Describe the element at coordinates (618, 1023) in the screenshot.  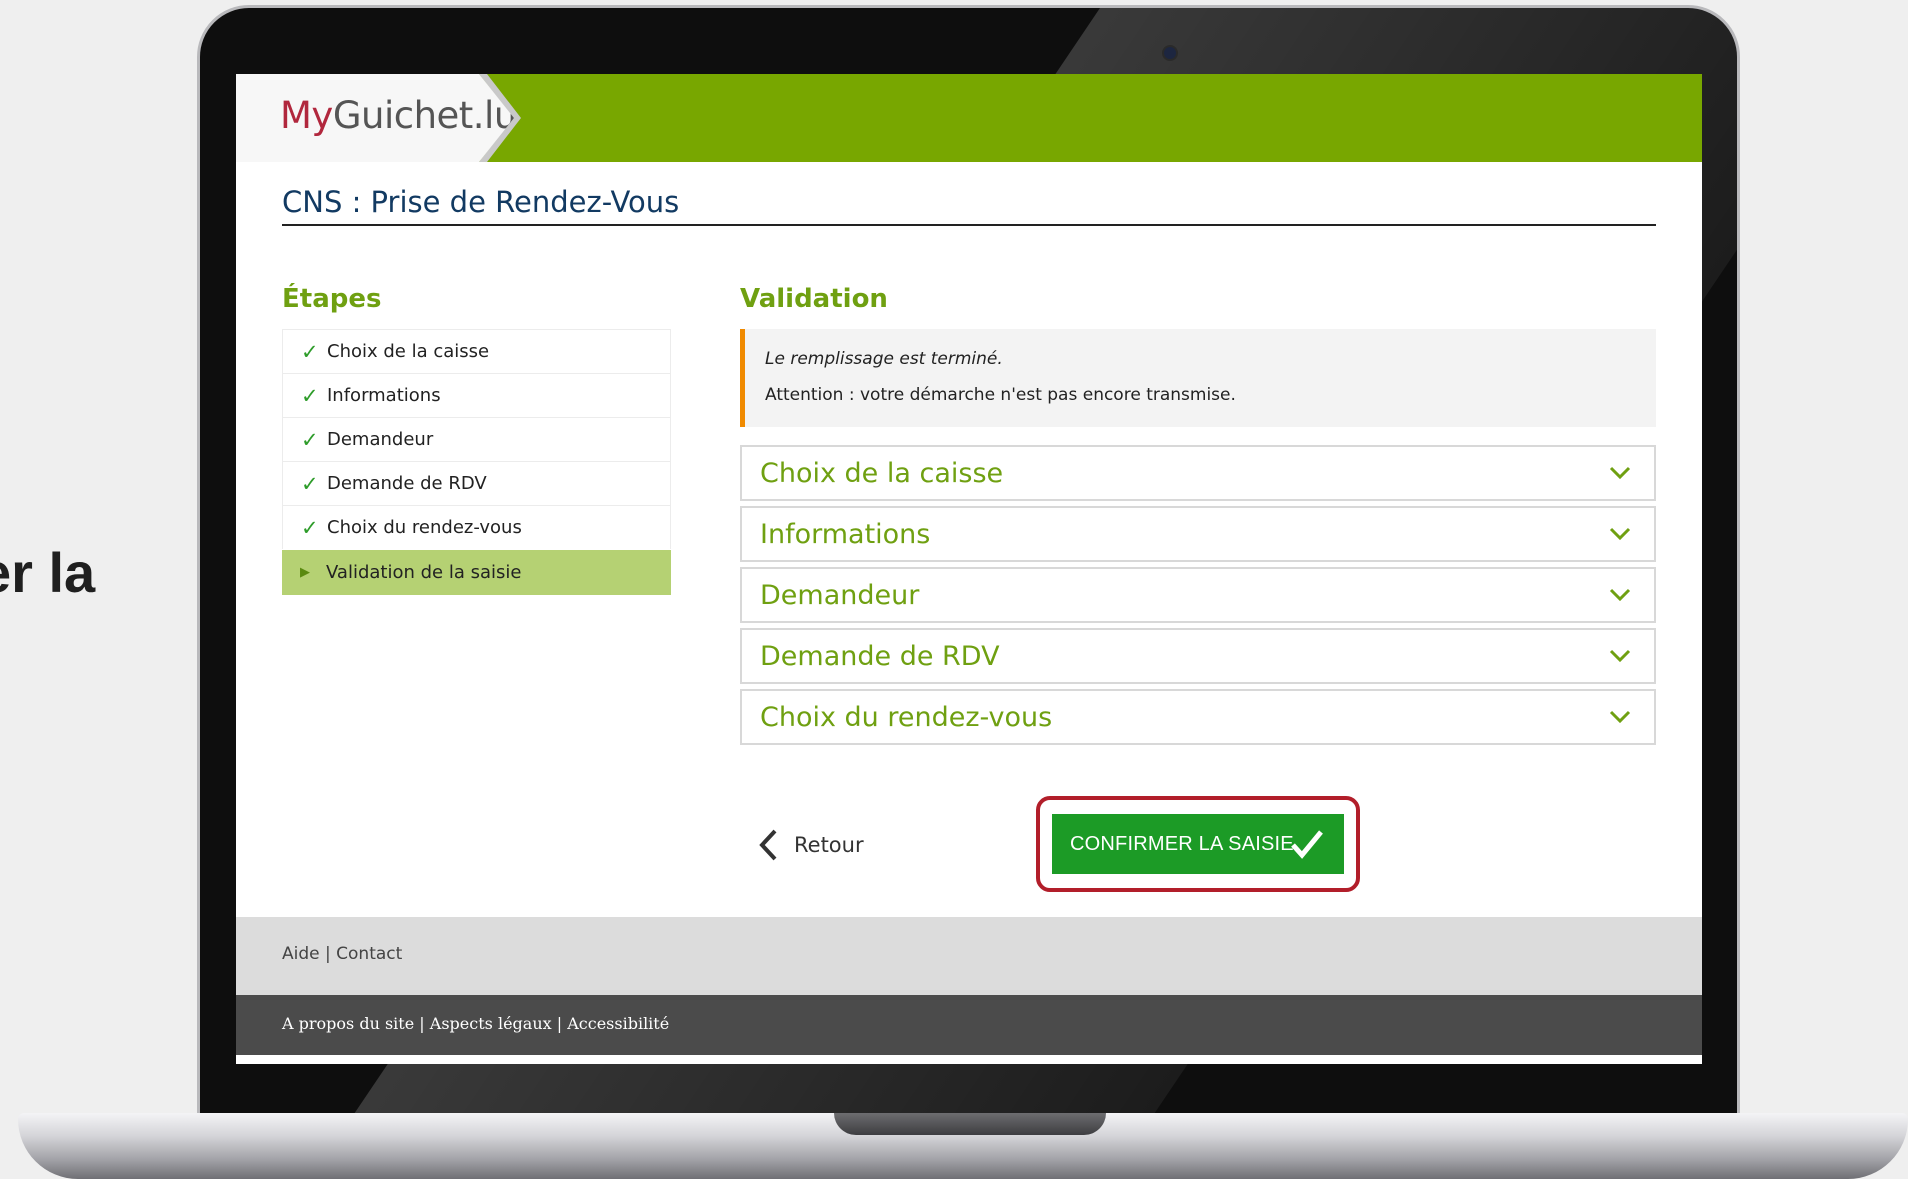
I see `accessibility-link: Accessibilité` at that location.